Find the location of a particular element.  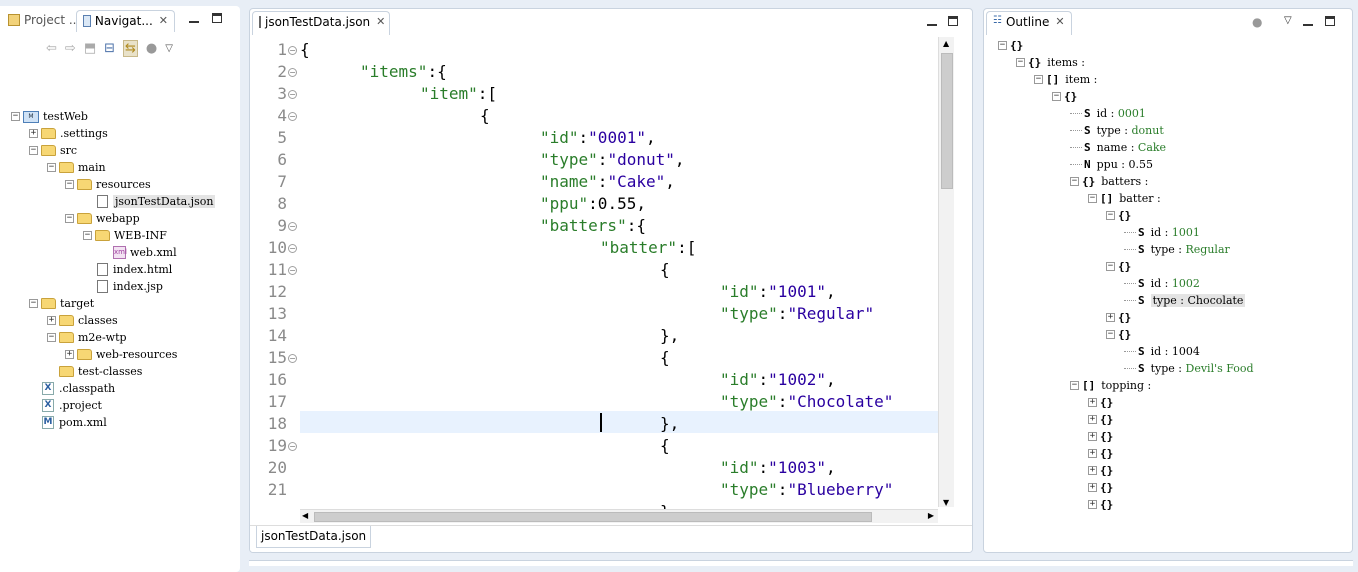

scroll-thumb is located at coordinates (947, 121).